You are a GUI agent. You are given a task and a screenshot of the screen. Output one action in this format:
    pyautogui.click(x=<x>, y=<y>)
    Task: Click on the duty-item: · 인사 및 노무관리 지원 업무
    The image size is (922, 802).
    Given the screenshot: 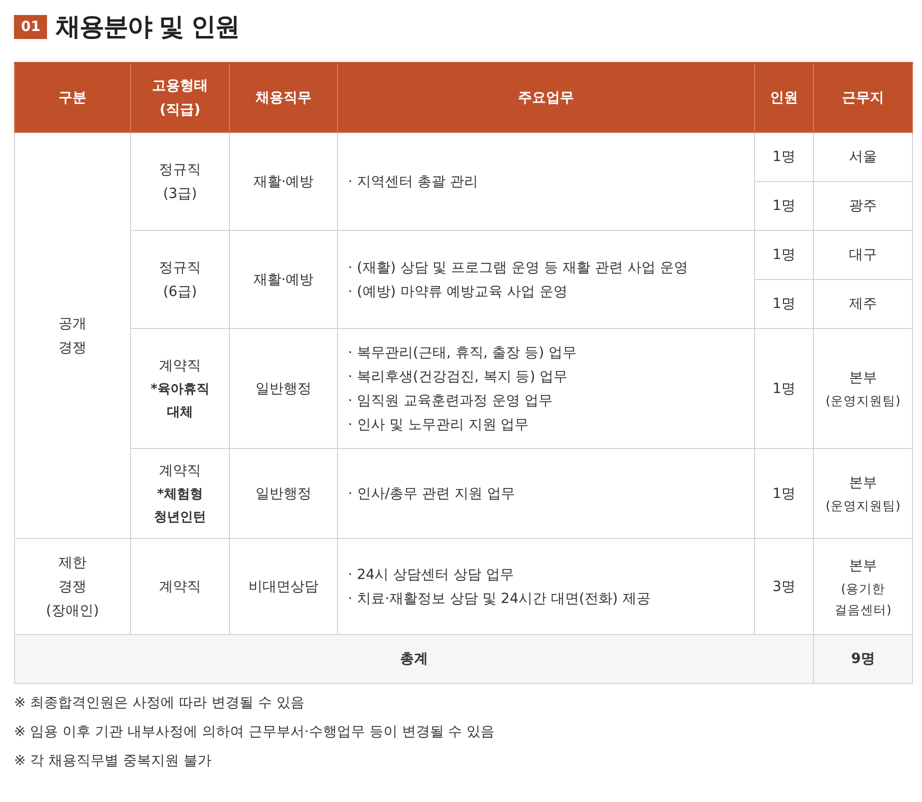 What is the action you would take?
    pyautogui.click(x=439, y=425)
    